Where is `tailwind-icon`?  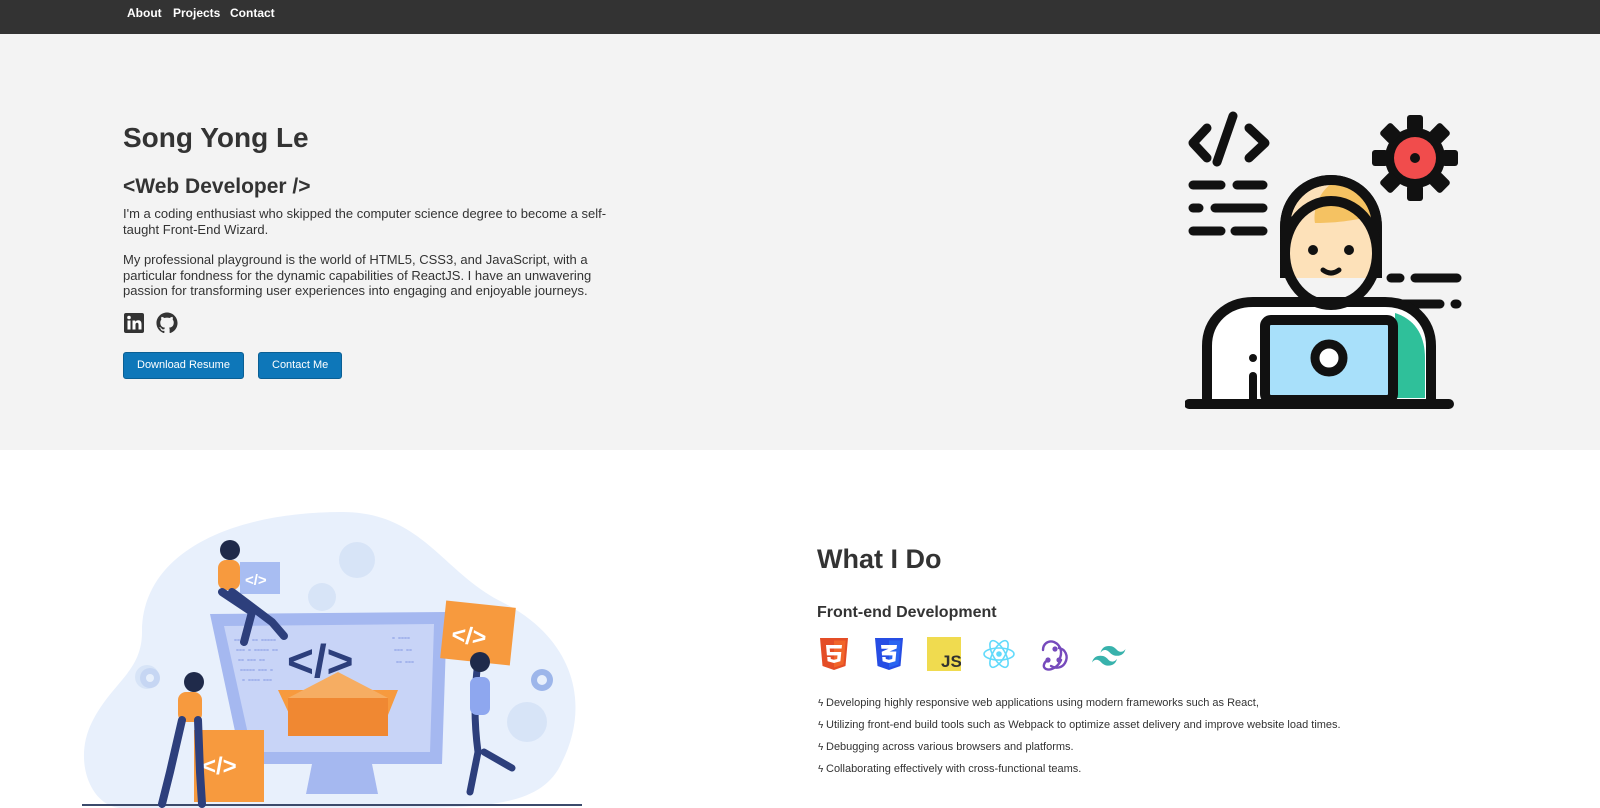 tailwind-icon is located at coordinates (1109, 656).